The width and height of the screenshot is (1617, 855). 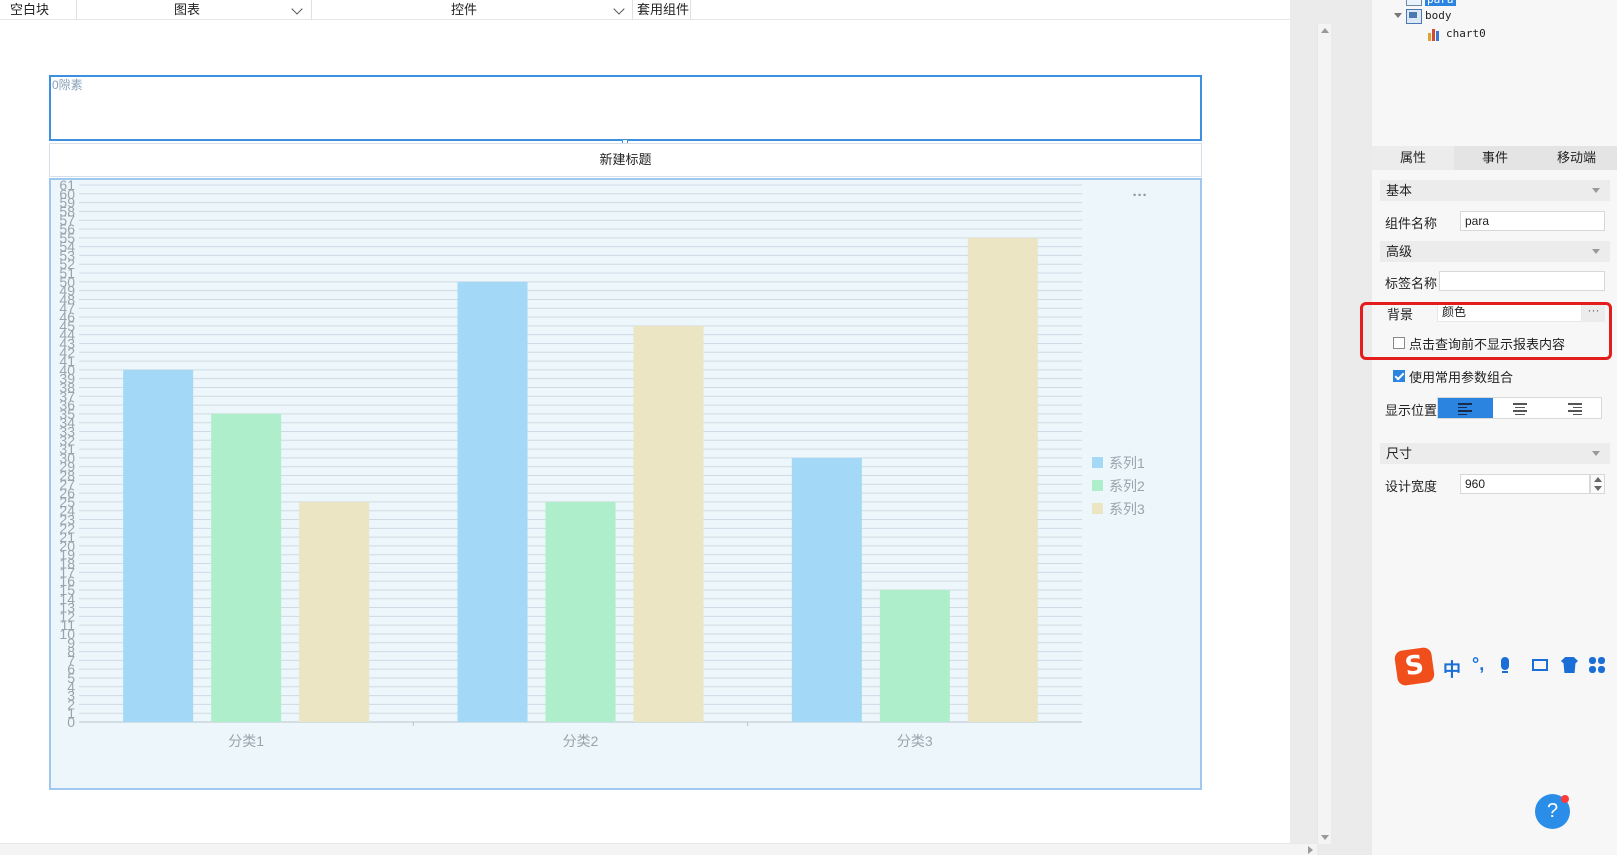 What do you see at coordinates (1452, 669) in the screenshot?
I see `ime-language-toggle: 中` at bounding box center [1452, 669].